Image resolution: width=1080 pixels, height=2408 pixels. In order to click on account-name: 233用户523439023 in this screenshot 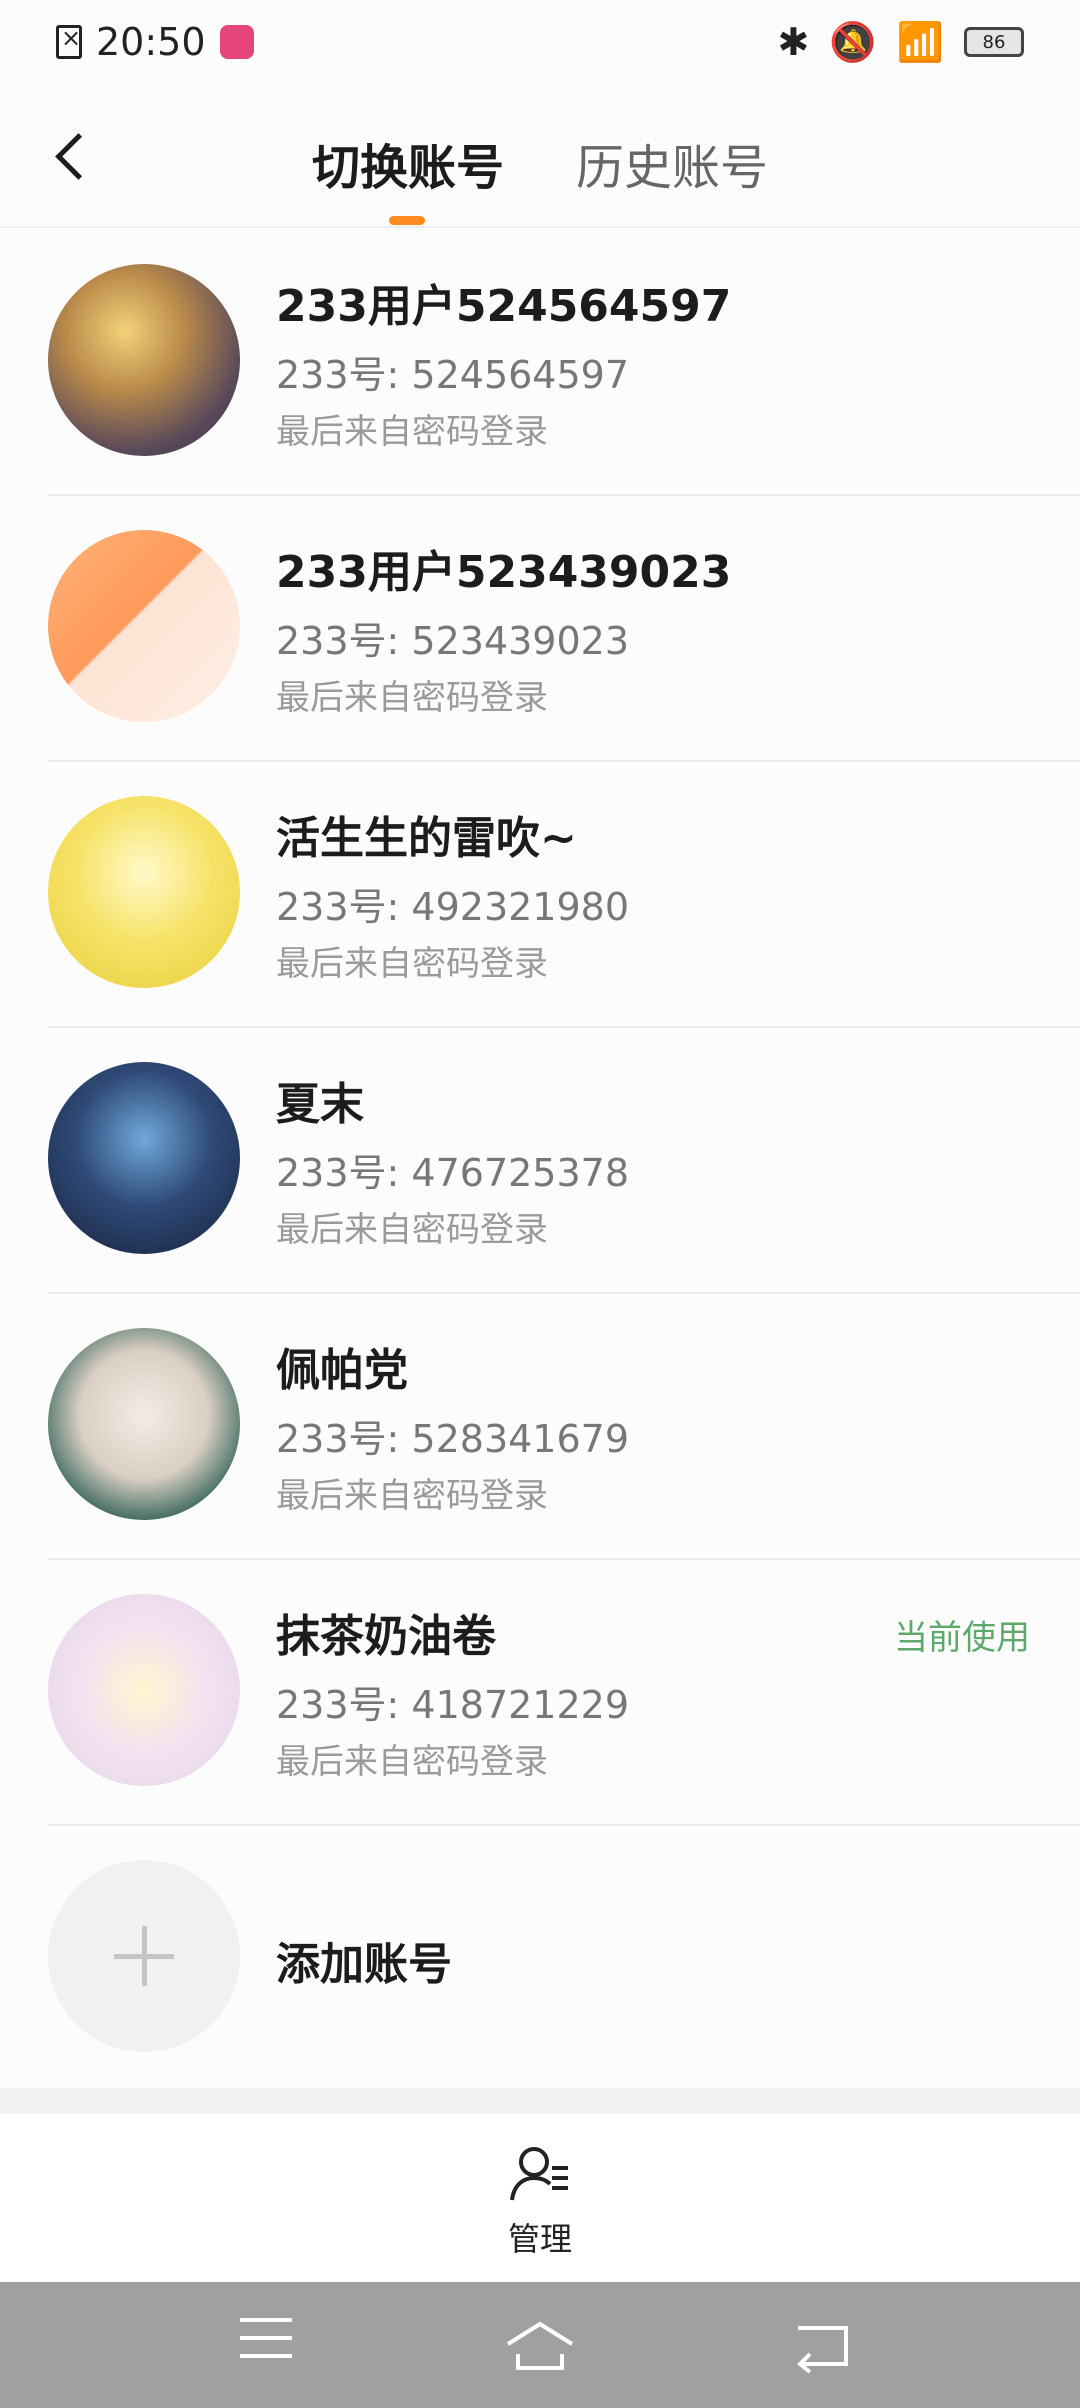, I will do `click(504, 572)`.